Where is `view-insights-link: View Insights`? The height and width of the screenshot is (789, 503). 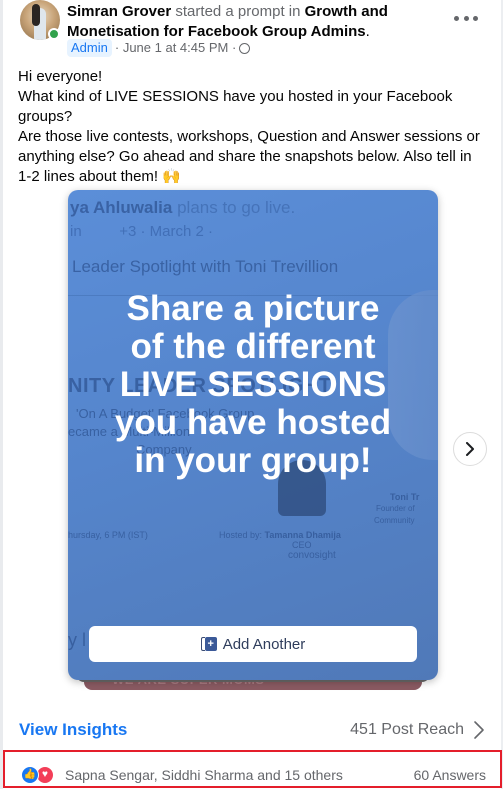 view-insights-link: View Insights is located at coordinates (73, 730).